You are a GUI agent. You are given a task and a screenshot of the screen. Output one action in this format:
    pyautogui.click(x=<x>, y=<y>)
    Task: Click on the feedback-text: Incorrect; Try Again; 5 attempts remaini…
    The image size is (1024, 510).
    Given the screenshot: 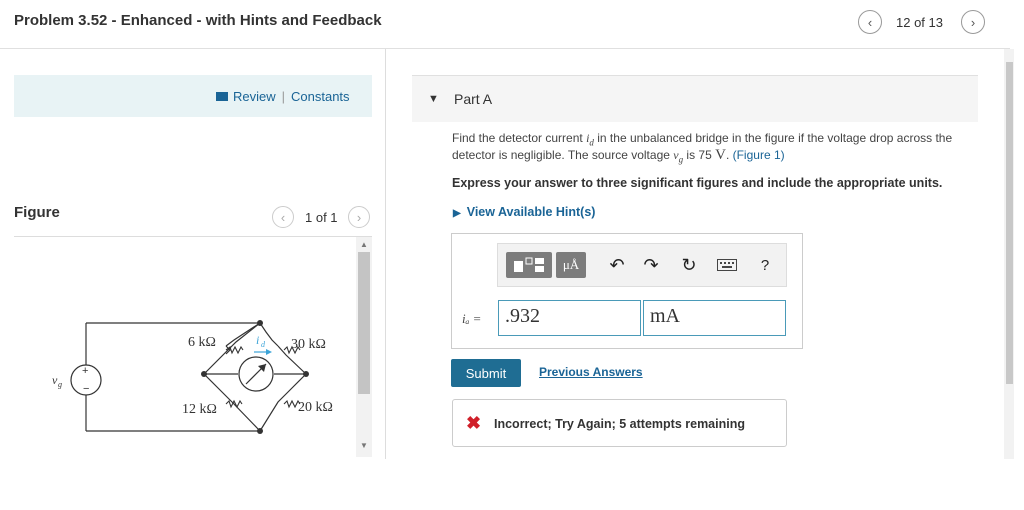 What is the action you would take?
    pyautogui.click(x=619, y=424)
    